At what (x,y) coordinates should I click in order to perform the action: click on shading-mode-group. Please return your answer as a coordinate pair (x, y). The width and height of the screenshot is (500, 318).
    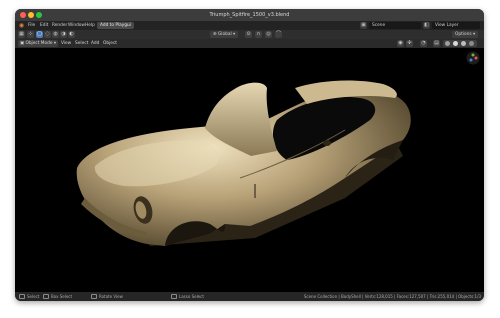
    Looking at the image, I should click on (460, 43).